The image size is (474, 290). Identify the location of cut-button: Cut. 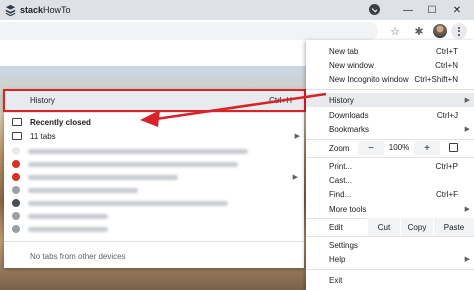
(383, 227).